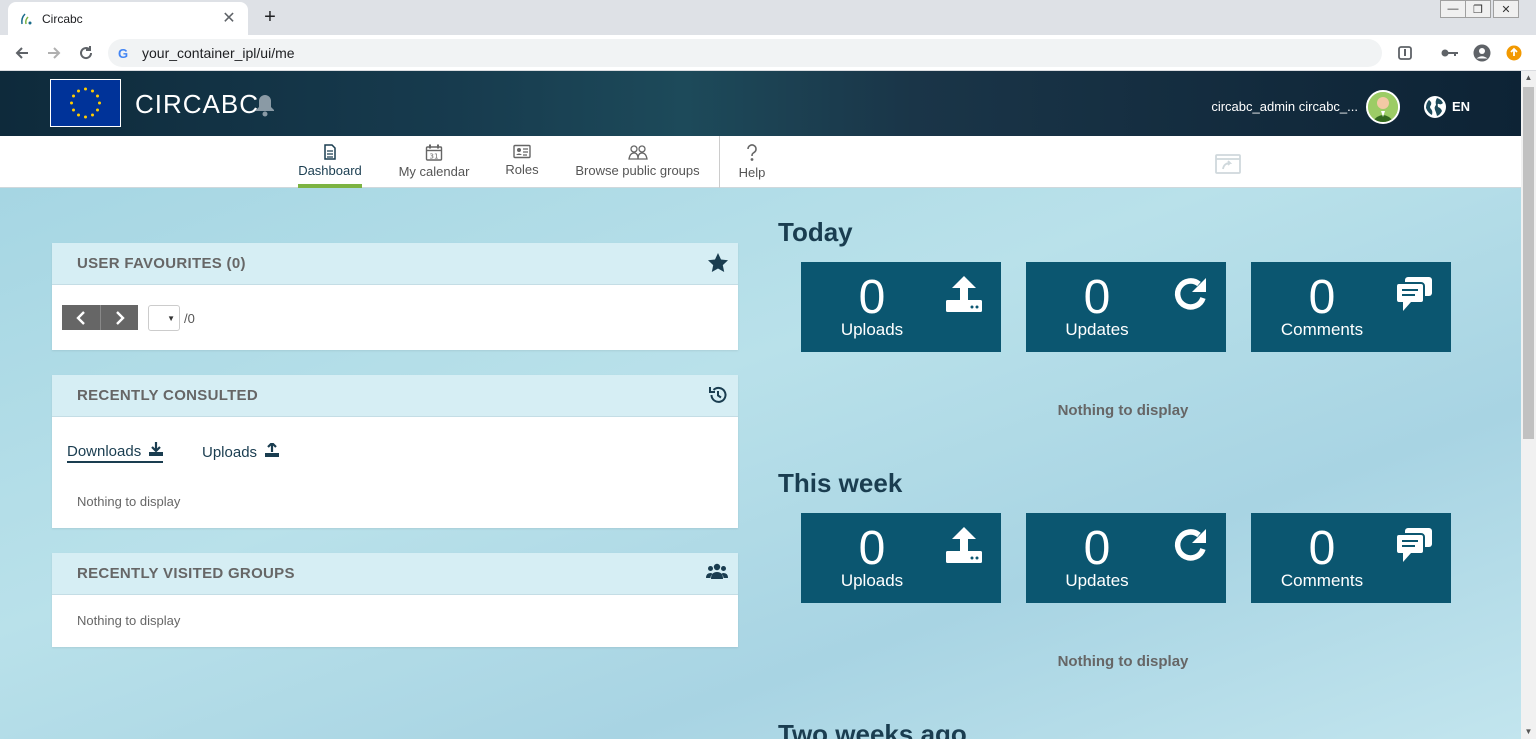 Image resolution: width=1536 pixels, height=739 pixels. I want to click on new-tab-button: +, so click(270, 18).